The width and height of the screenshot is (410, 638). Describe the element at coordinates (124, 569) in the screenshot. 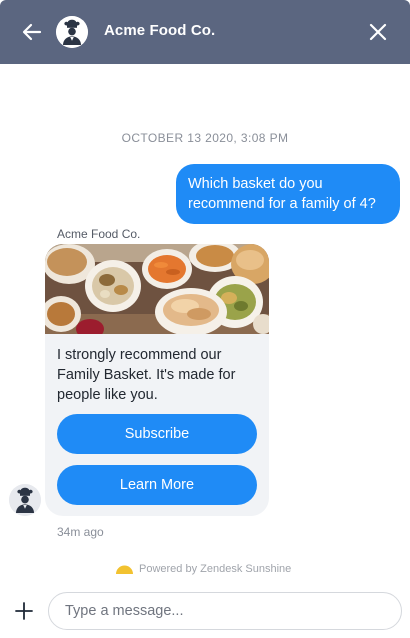

I see `sunshine-logo-icon` at that location.